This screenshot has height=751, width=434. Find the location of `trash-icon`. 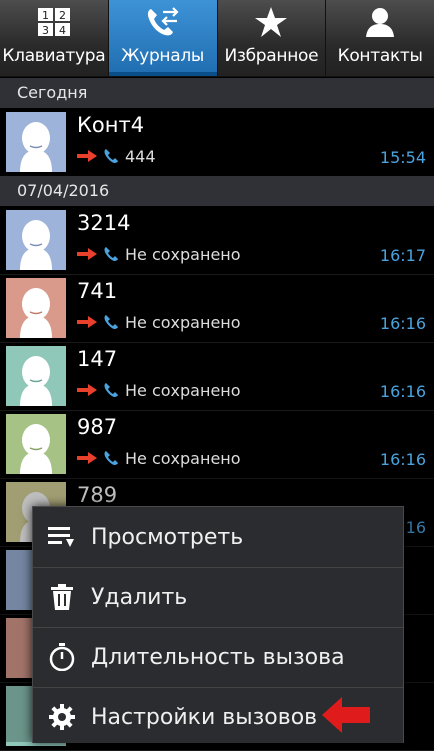

trash-icon is located at coordinates (62, 597).